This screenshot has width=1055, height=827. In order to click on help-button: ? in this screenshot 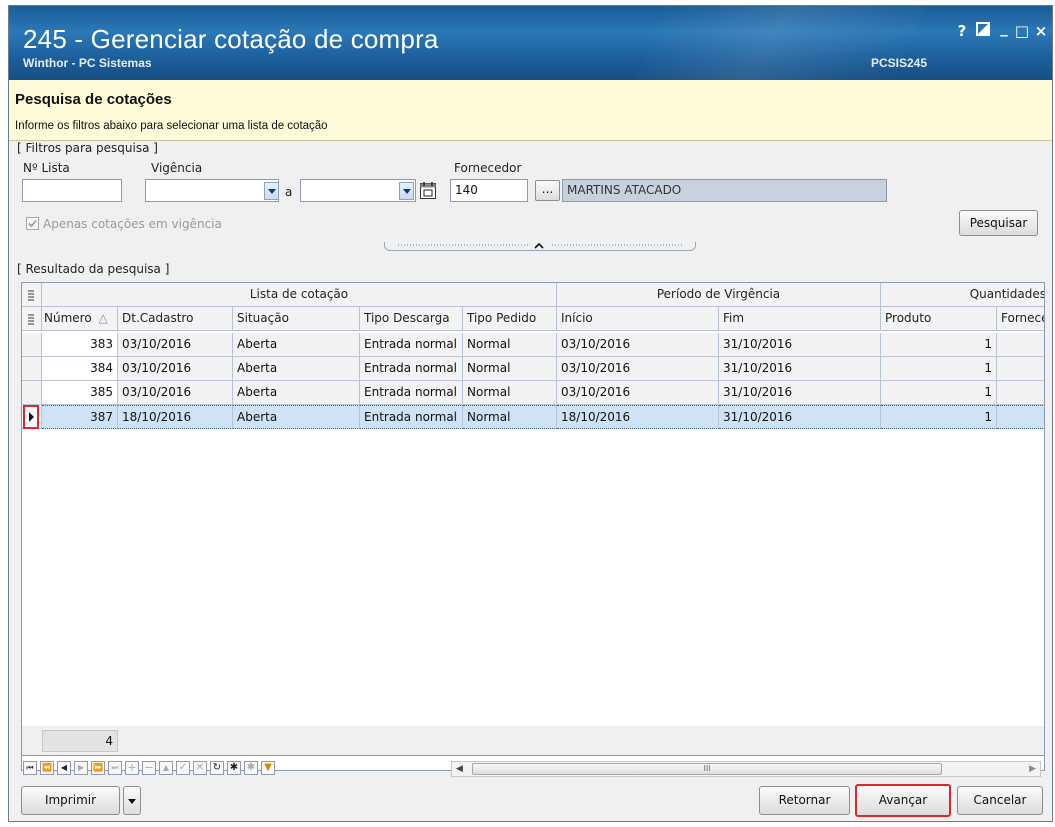, I will do `click(962, 31)`.